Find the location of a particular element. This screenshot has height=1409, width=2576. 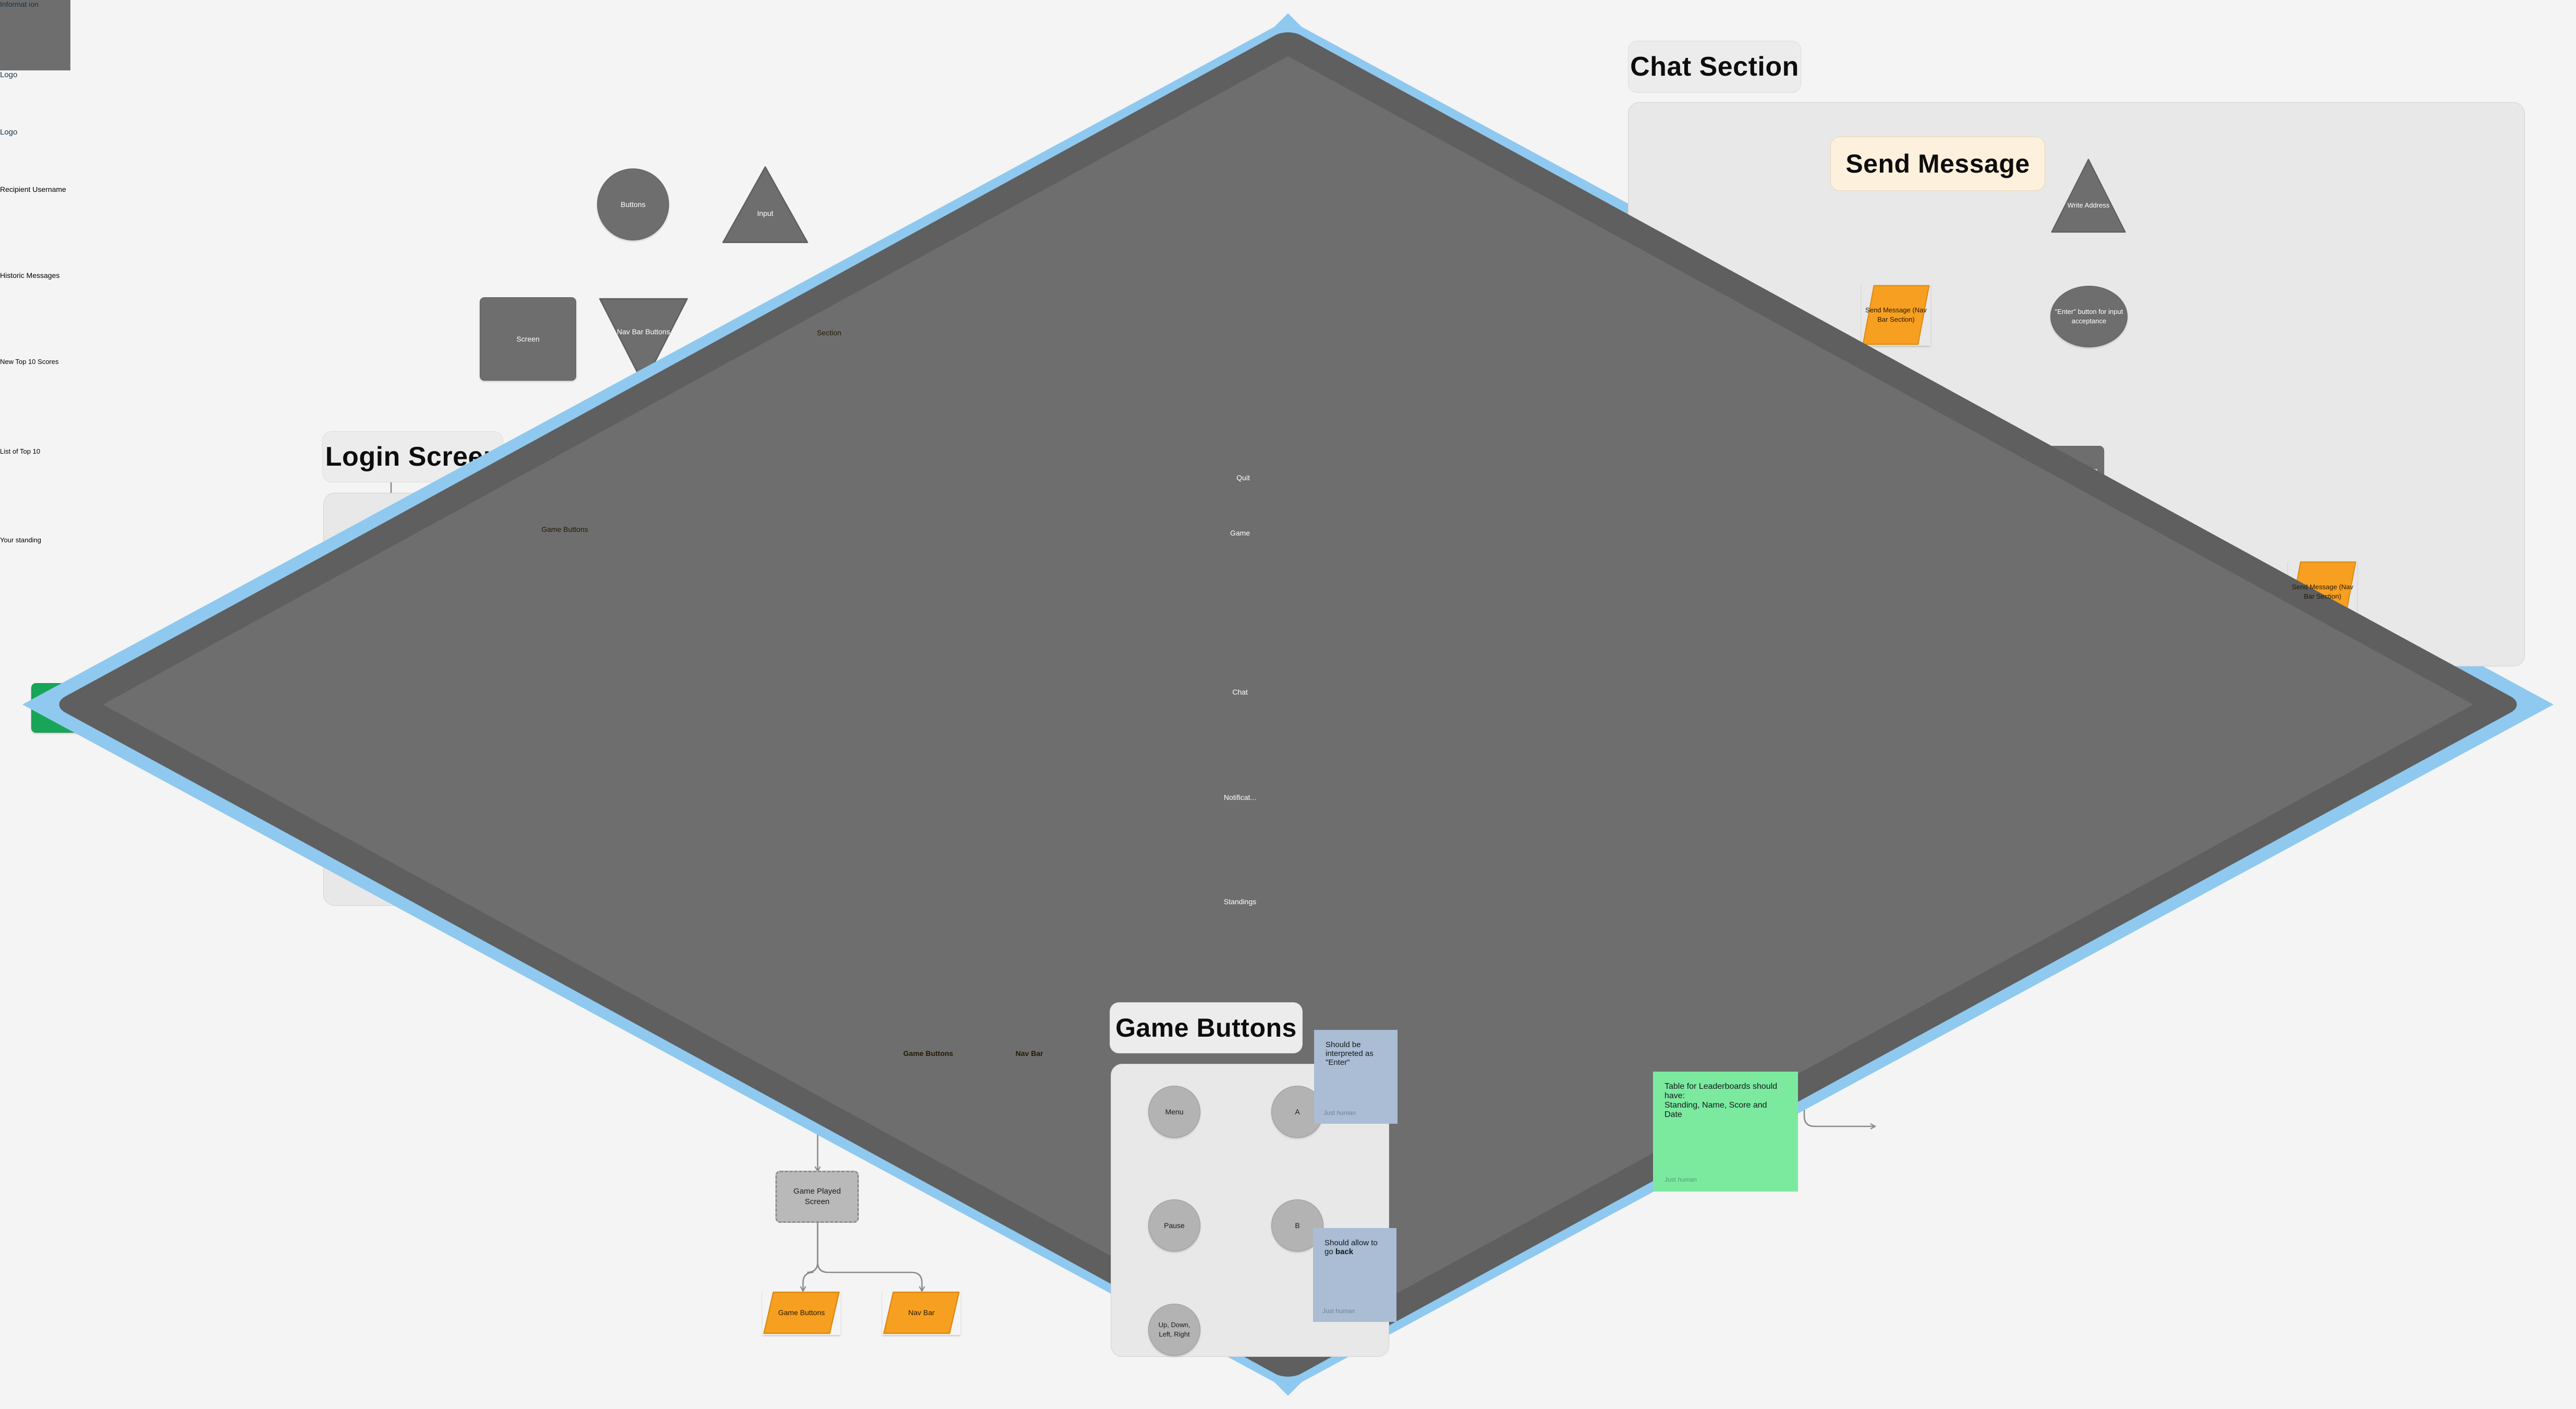

node-label: A is located at coordinates (1297, 1111).